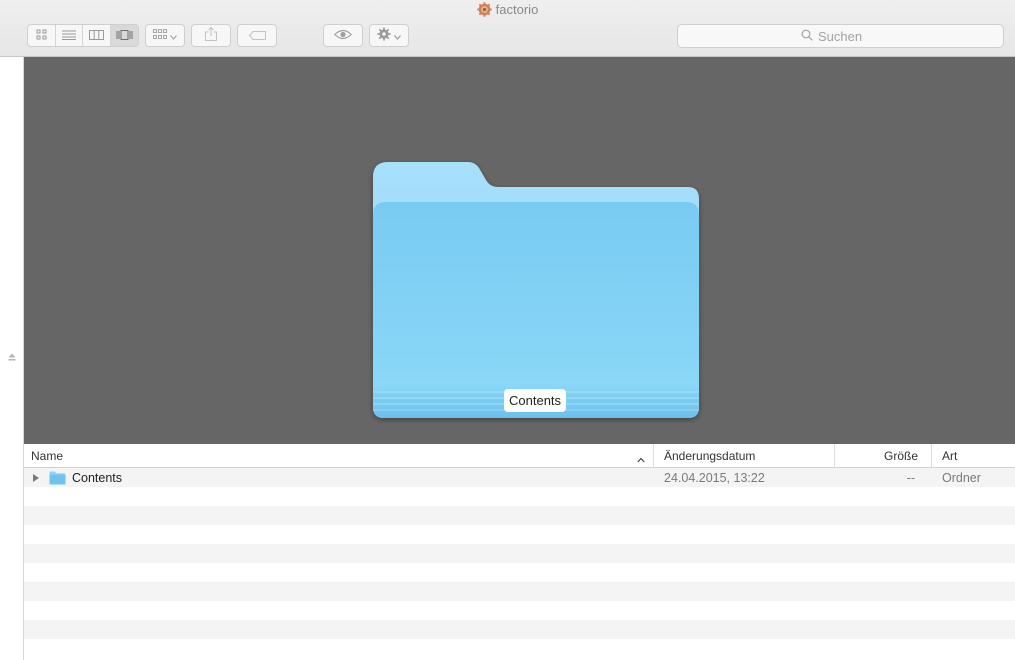 This screenshot has height=660, width=1015. Describe the element at coordinates (384, 35) in the screenshot. I see `gear-icon` at that location.